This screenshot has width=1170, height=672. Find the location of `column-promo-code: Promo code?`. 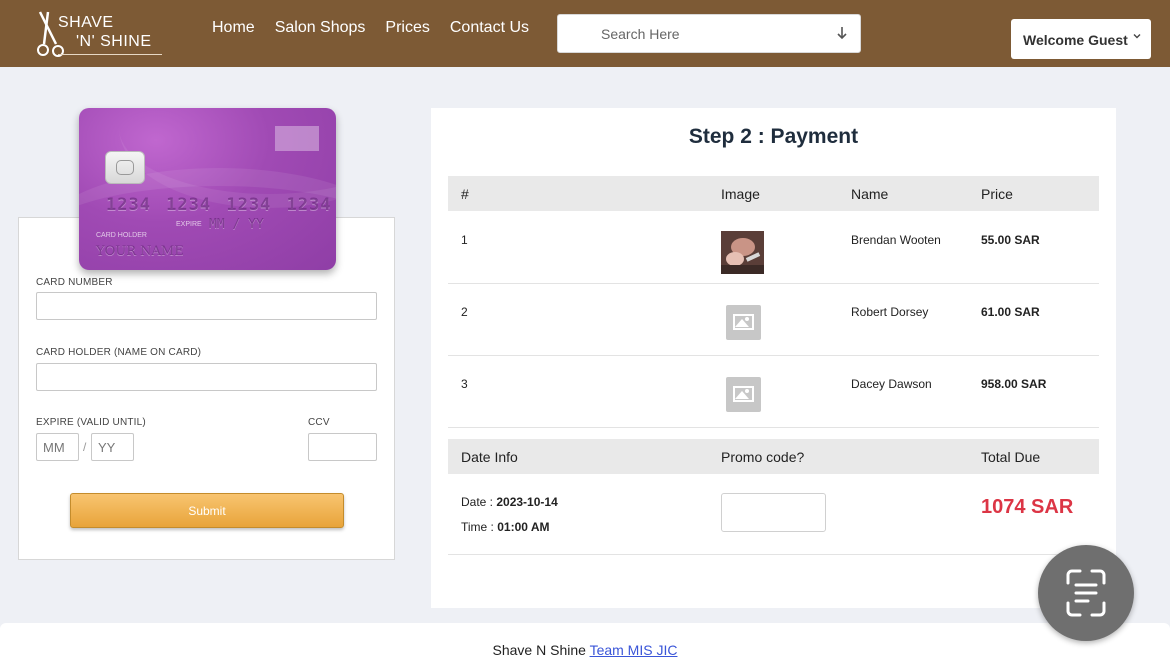

column-promo-code: Promo code? is located at coordinates (763, 457).